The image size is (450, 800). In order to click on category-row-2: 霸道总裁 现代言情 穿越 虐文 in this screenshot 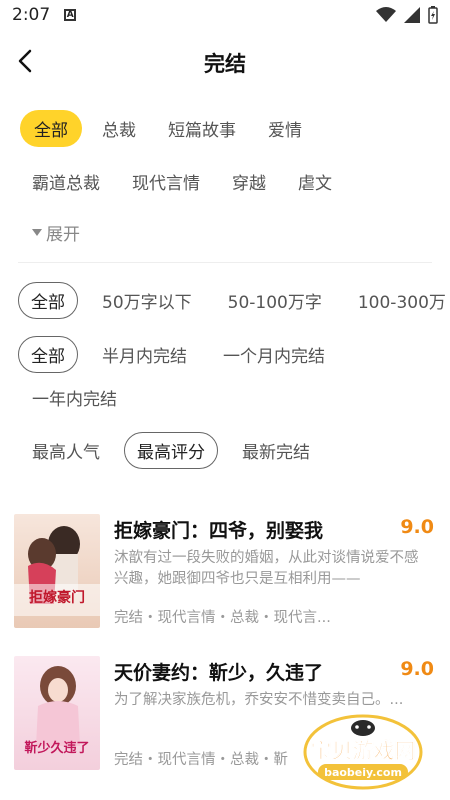, I will do `click(182, 181)`.